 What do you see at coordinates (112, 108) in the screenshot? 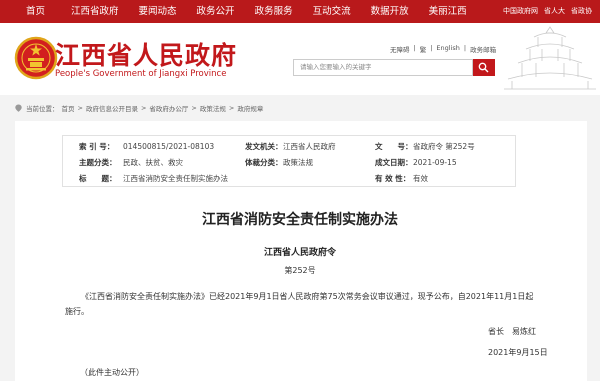
I see `breadcrumb-info-catalog: 政府信息公开目录` at bounding box center [112, 108].